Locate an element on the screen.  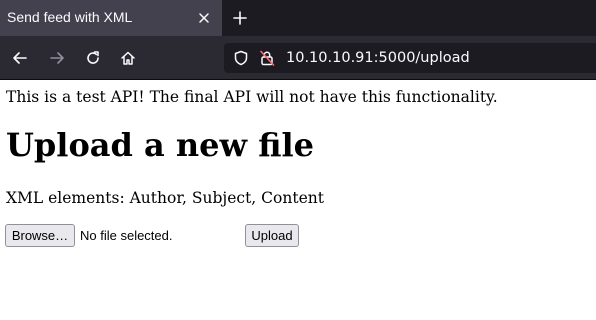
xml-elements-text: XML elements: Author, Subject, Content is located at coordinates (165, 198).